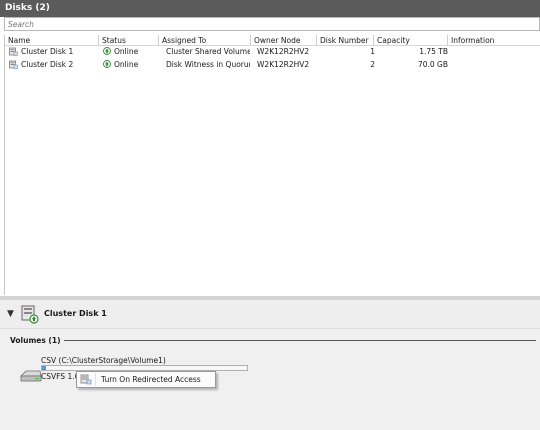 This screenshot has width=540, height=430. What do you see at coordinates (432, 64) in the screenshot?
I see `cell-capacity: 70.0 GB` at bounding box center [432, 64].